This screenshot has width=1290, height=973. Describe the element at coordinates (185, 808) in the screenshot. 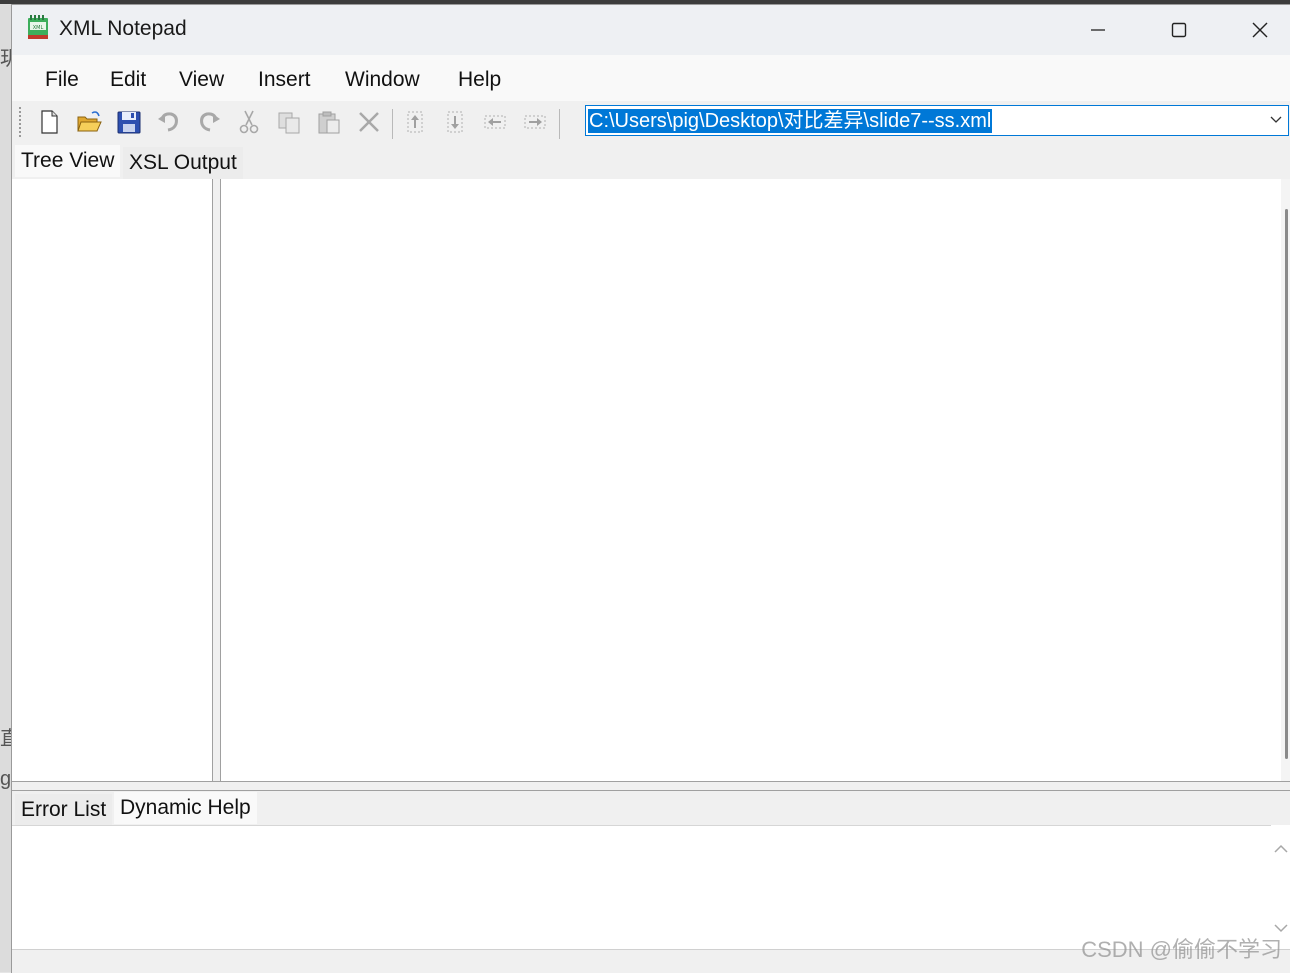

I see `tab-dynamic-help: Dynamic Help` at that location.